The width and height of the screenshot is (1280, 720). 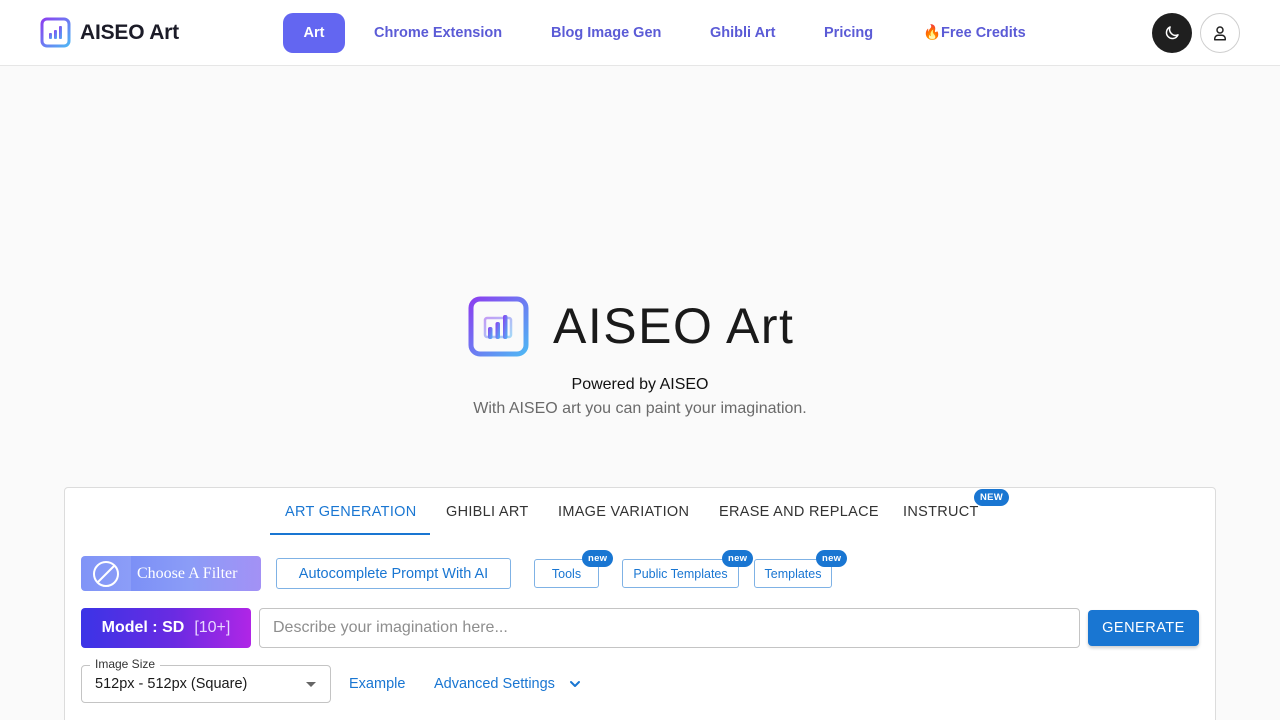 I want to click on example-button: Example, so click(x=377, y=684).